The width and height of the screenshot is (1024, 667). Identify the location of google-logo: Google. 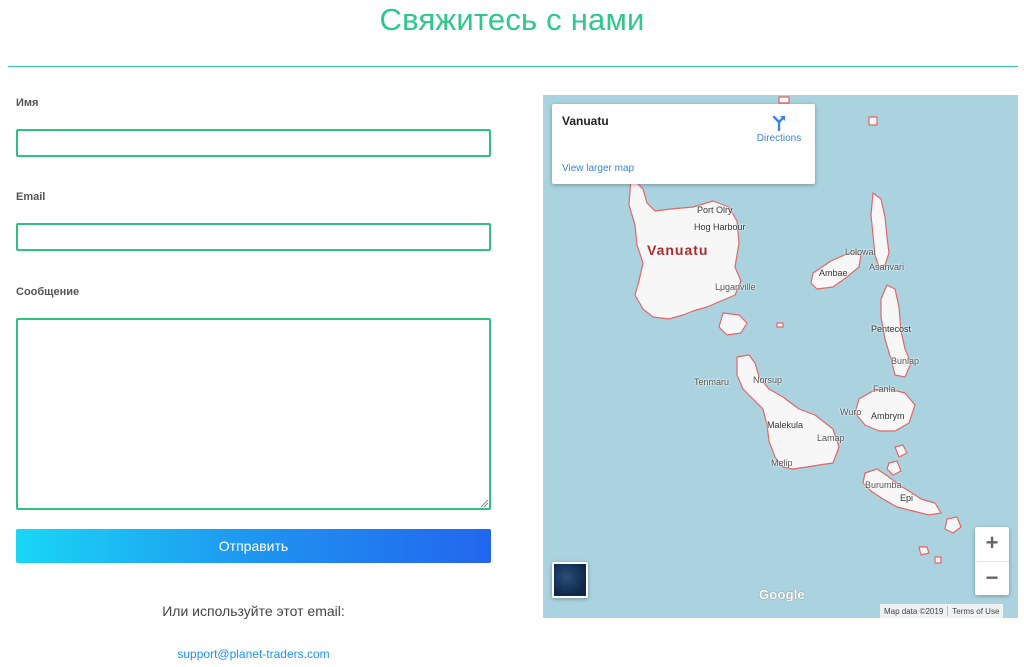
(782, 594).